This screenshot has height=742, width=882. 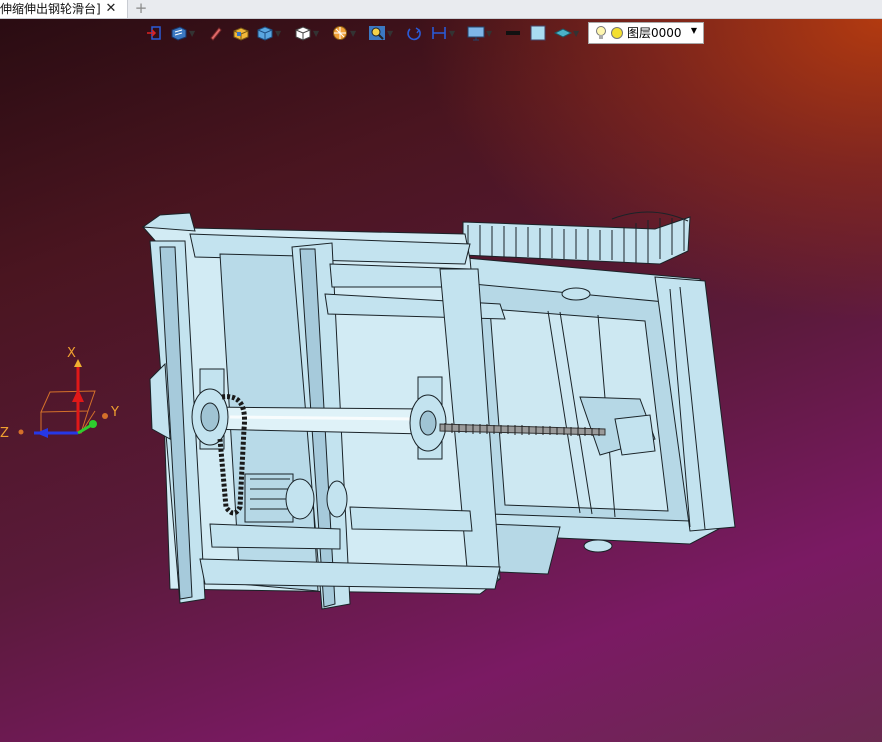 I want to click on close-icon: ✕, so click(x=111, y=9).